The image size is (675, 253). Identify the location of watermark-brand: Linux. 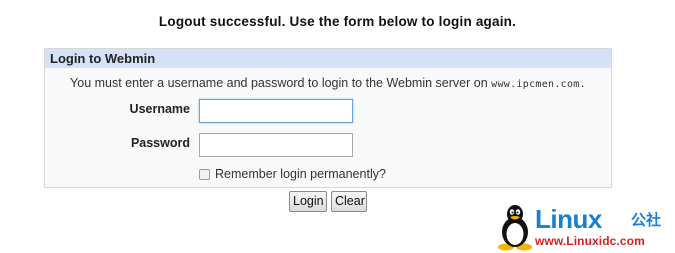
(568, 219).